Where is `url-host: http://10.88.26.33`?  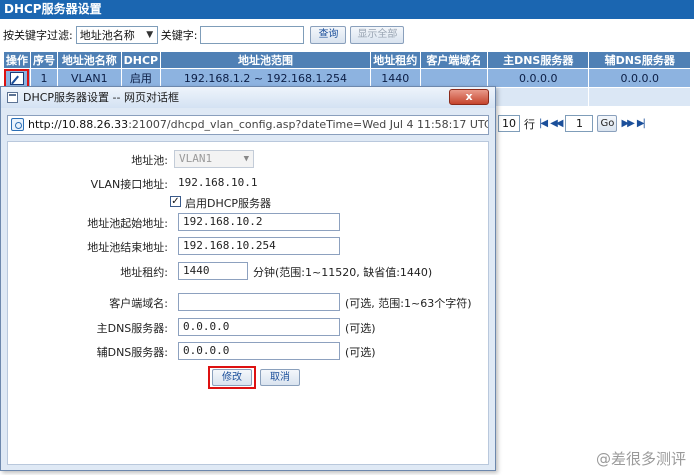
url-host: http://10.88.26.33 is located at coordinates (78, 124).